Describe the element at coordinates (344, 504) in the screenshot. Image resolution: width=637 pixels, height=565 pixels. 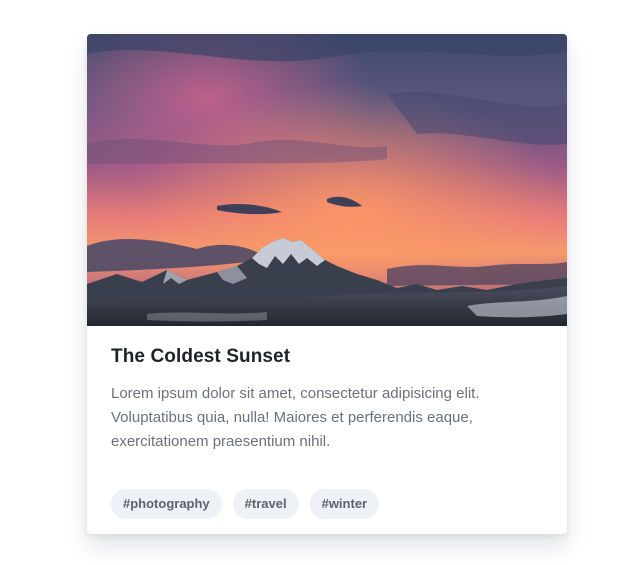
I see `tag-winter: #winter` at that location.